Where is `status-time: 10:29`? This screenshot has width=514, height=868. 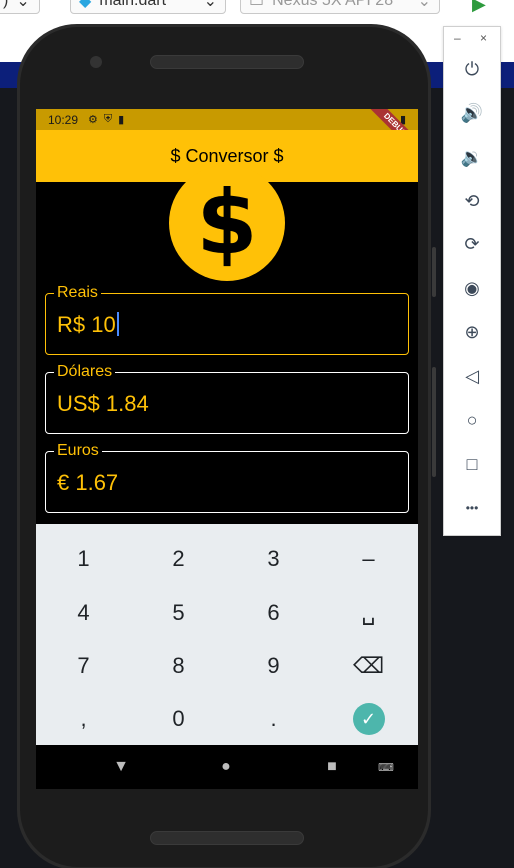 status-time: 10:29 is located at coordinates (63, 119).